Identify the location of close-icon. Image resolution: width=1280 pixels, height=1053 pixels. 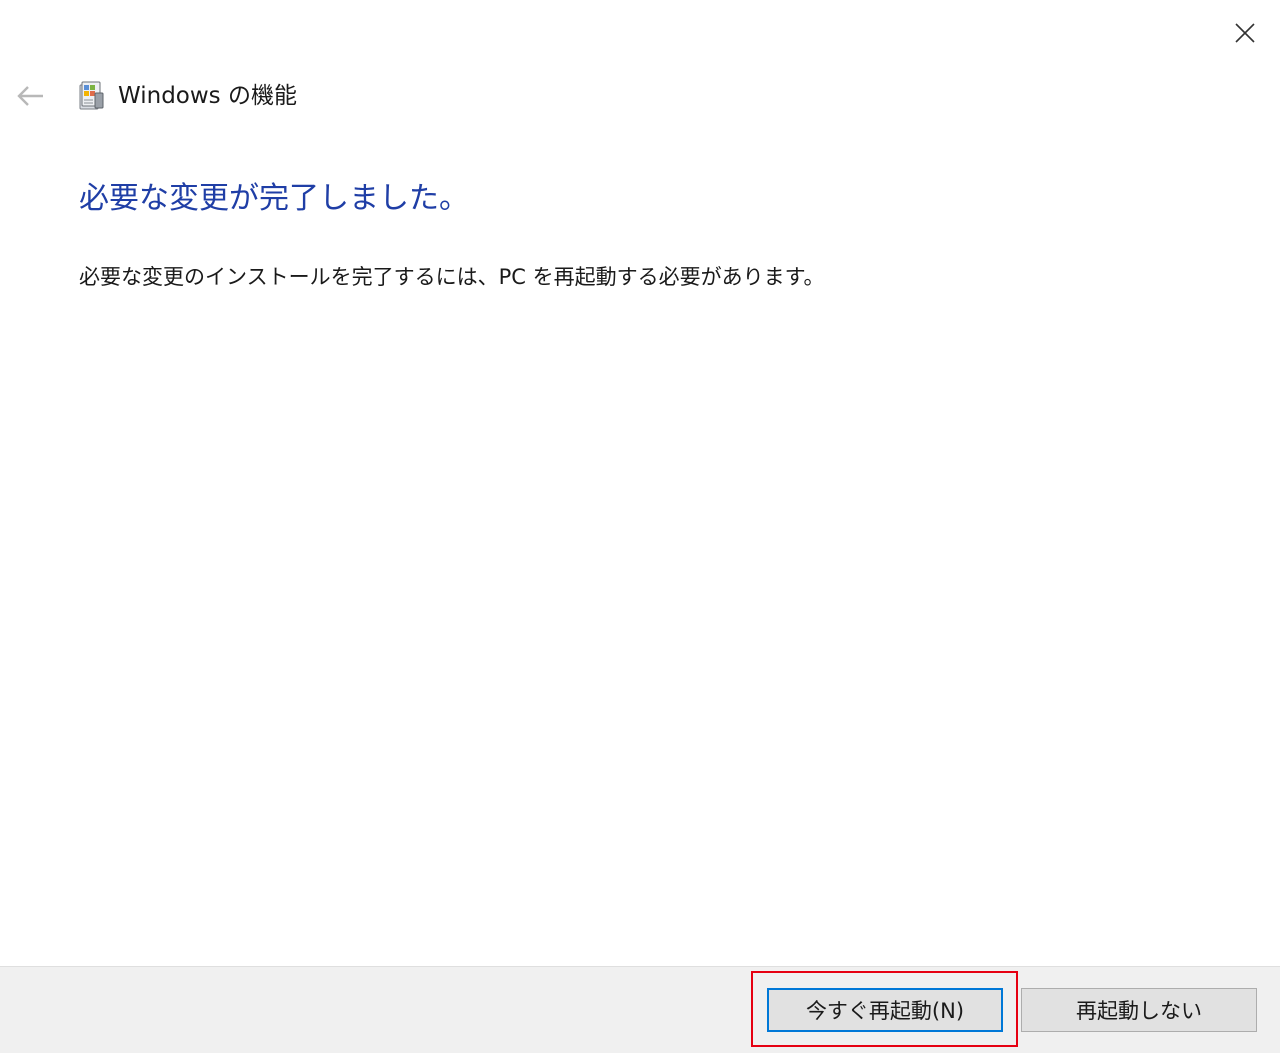
(1245, 33).